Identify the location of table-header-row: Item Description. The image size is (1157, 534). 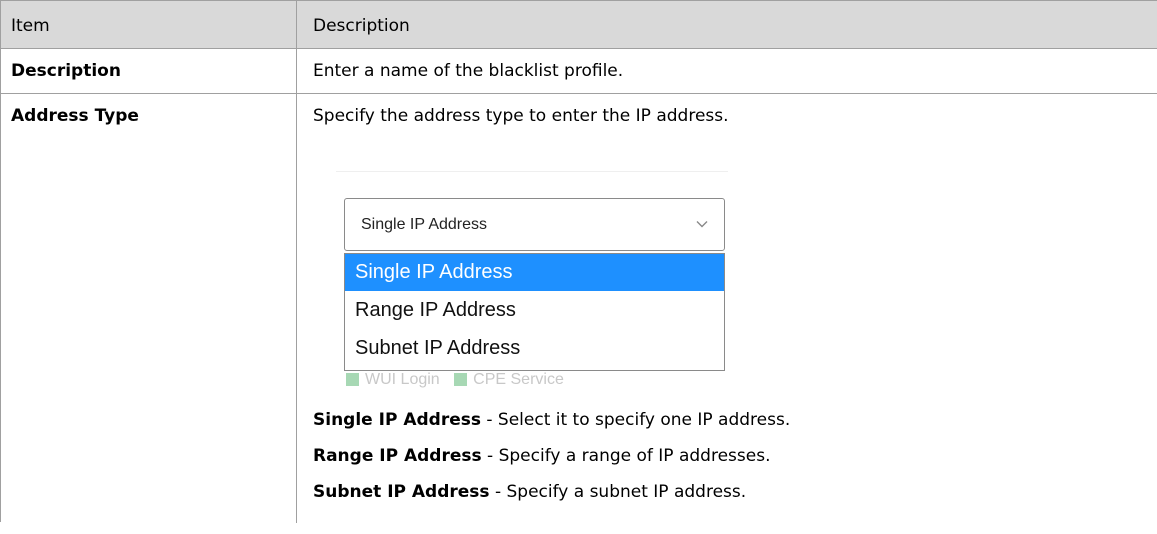
(579, 25).